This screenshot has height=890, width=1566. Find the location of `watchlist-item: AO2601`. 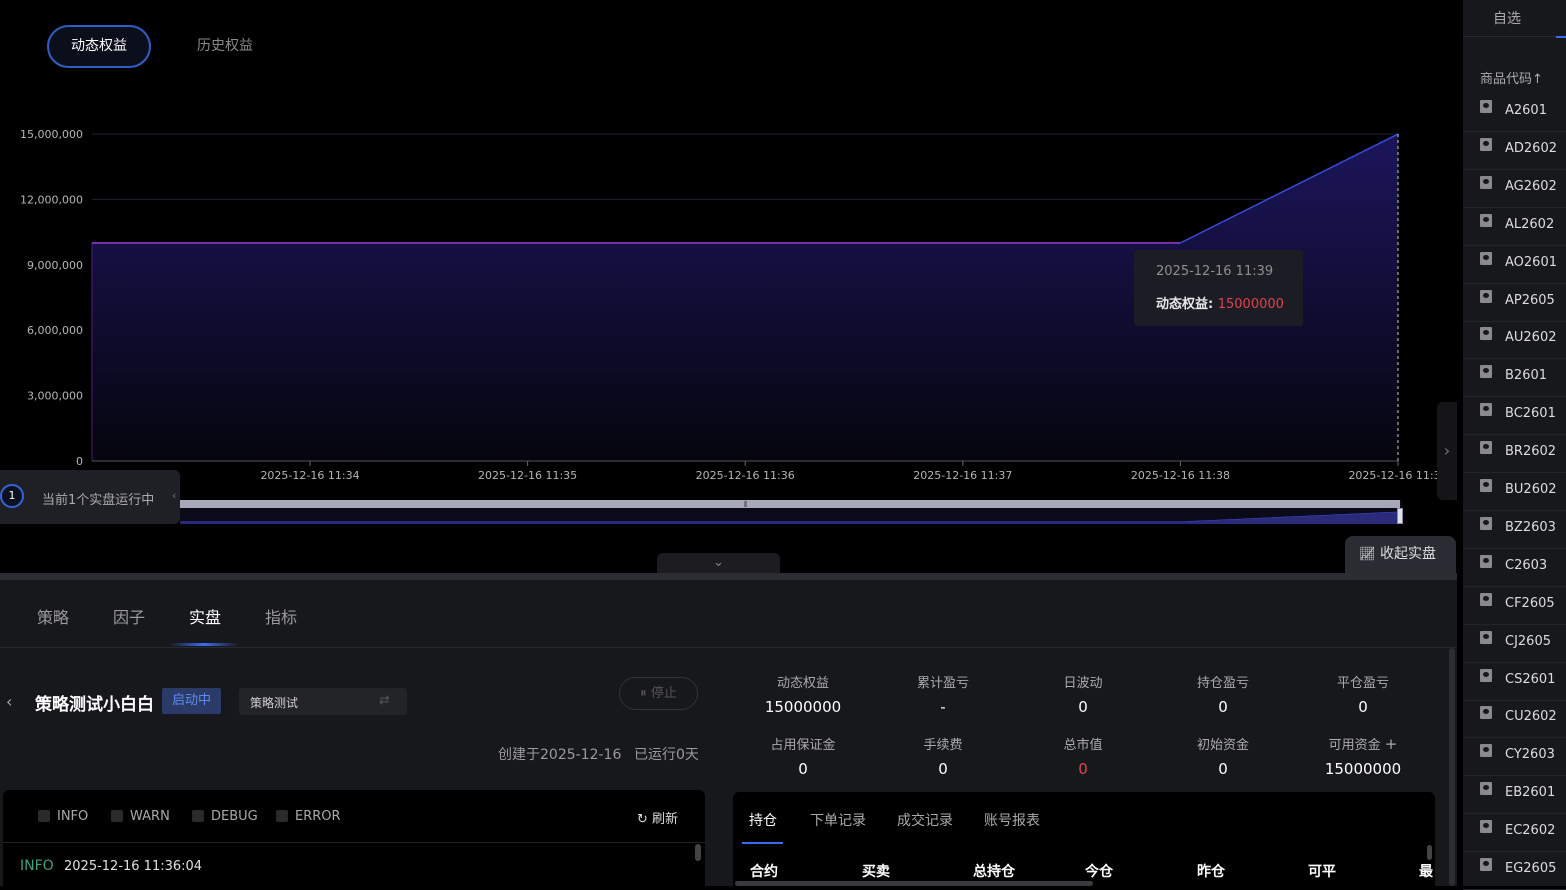

watchlist-item: AO2601 is located at coordinates (1514, 265).